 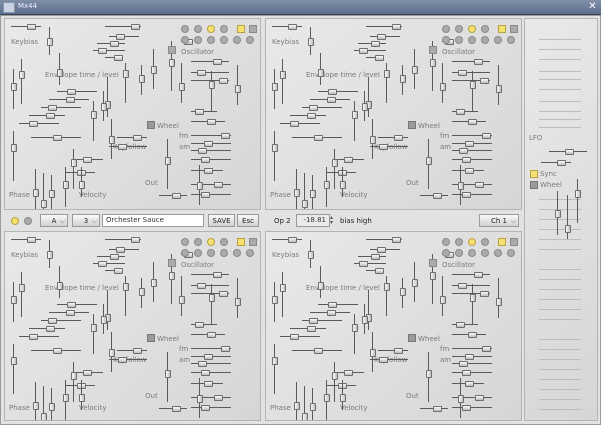 What do you see at coordinates (534, 174) in the screenshot?
I see `sync-checkbox` at bounding box center [534, 174].